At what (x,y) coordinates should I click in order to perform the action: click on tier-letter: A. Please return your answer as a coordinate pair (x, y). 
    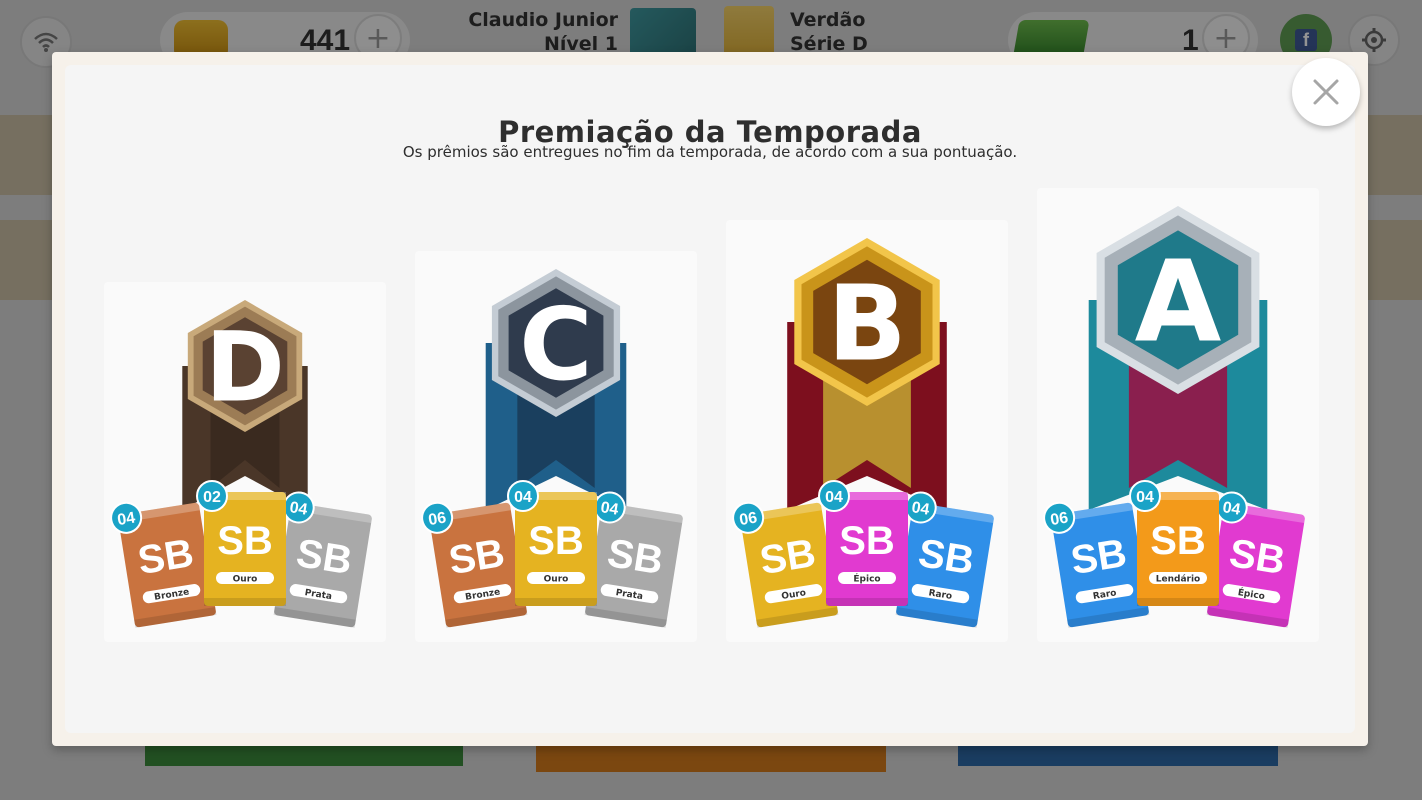
    Looking at the image, I should click on (1178, 302).